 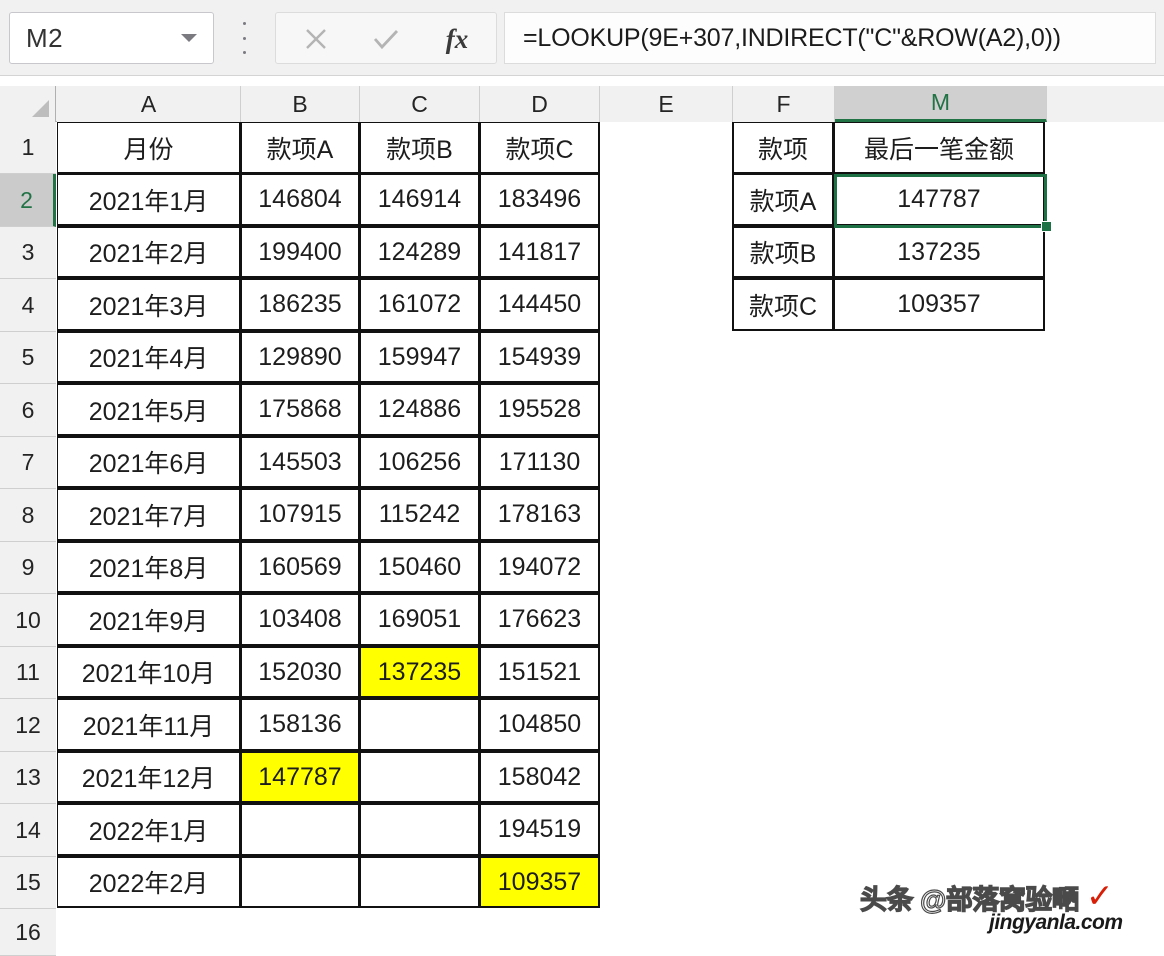 What do you see at coordinates (28, 148) in the screenshot?
I see `row-header-1: 1` at bounding box center [28, 148].